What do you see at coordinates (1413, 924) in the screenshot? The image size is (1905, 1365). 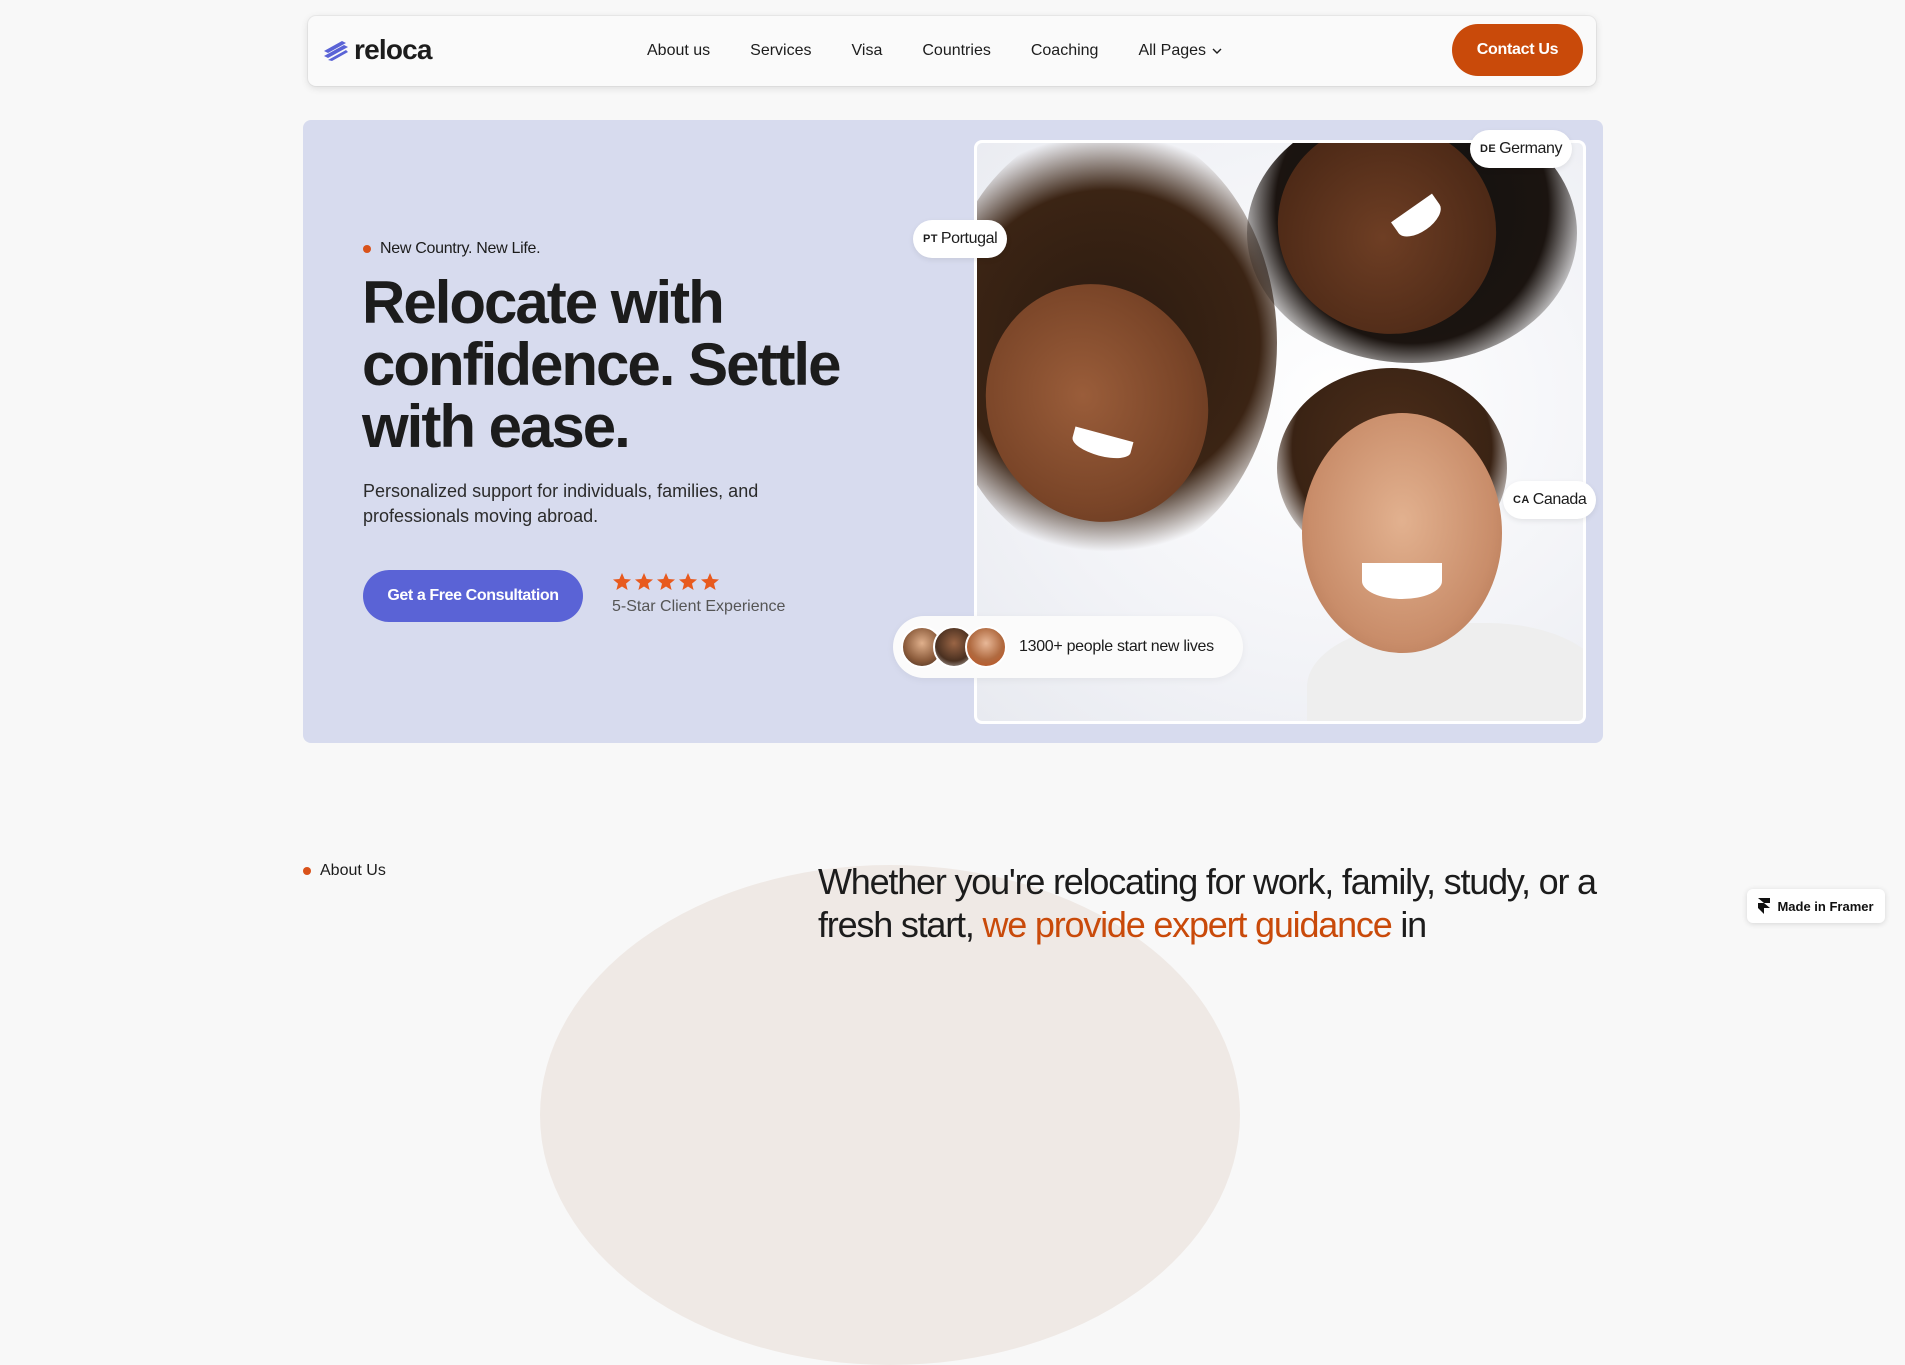 I see `about-heading-end: in` at bounding box center [1413, 924].